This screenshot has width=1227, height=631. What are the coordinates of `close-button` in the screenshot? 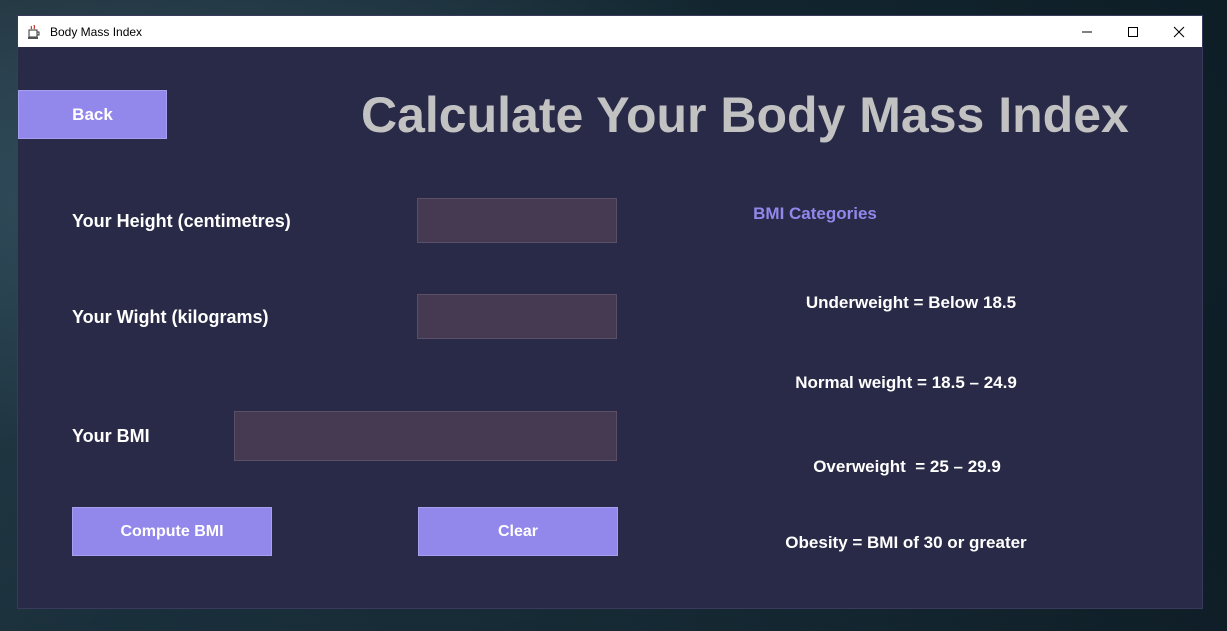 It's located at (1179, 31).